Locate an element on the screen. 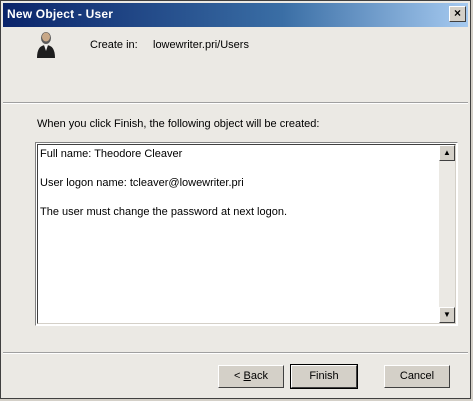  close-button: × is located at coordinates (457, 14).